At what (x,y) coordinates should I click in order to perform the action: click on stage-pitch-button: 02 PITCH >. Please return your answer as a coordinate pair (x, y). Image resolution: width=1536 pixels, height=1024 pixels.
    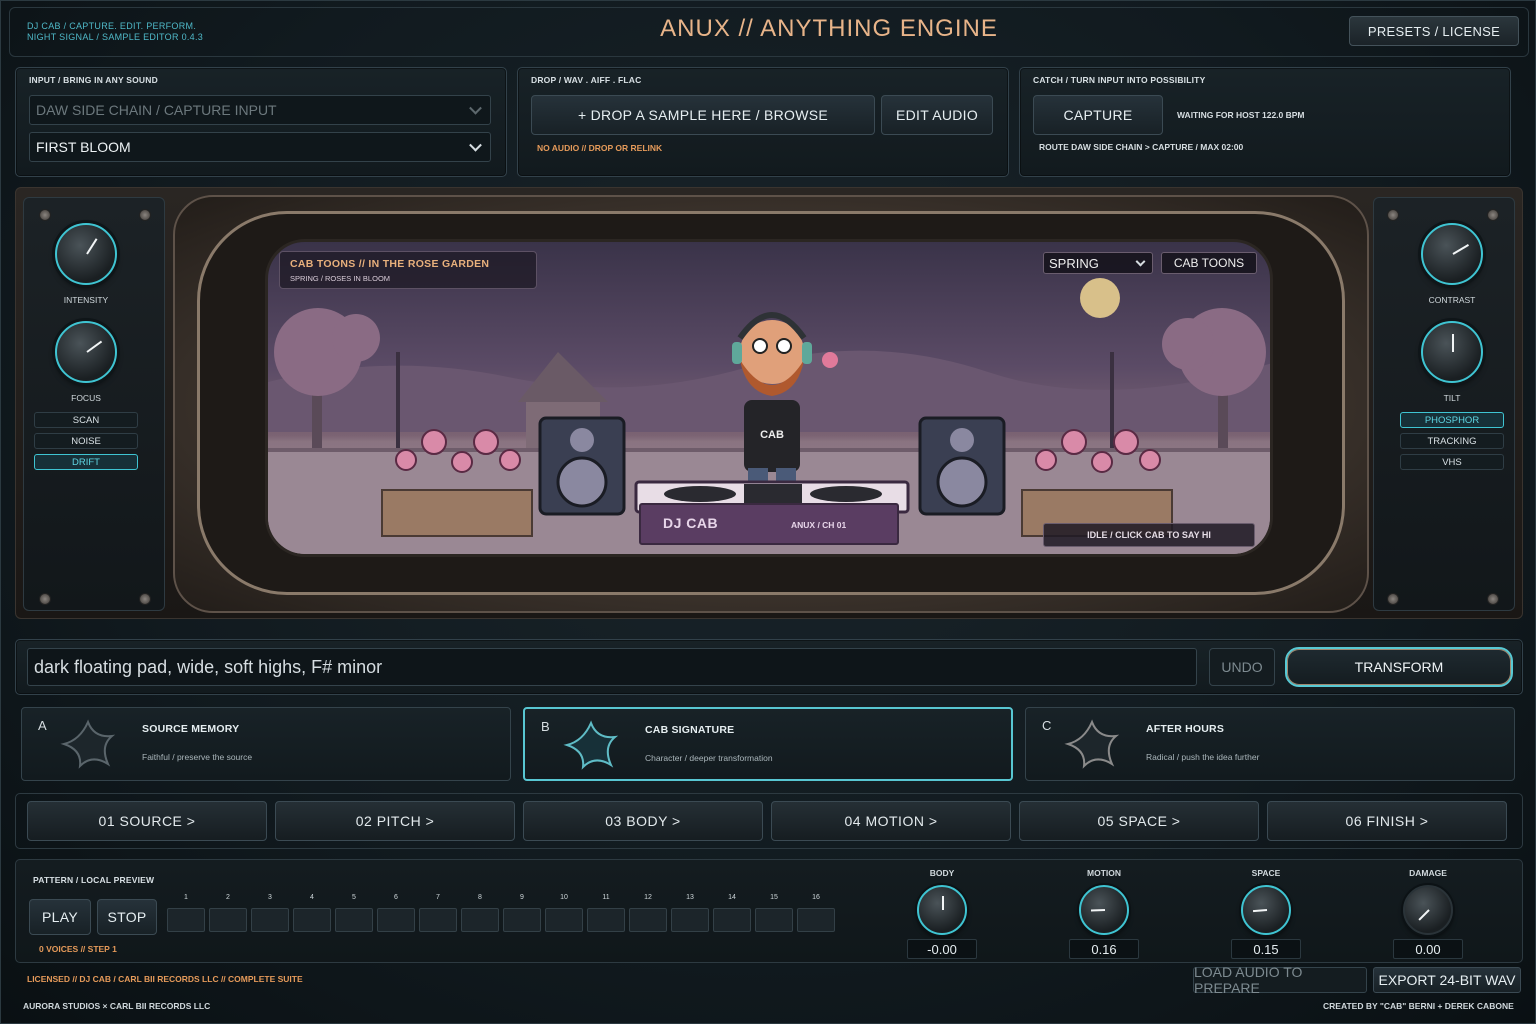
    Looking at the image, I should click on (395, 821).